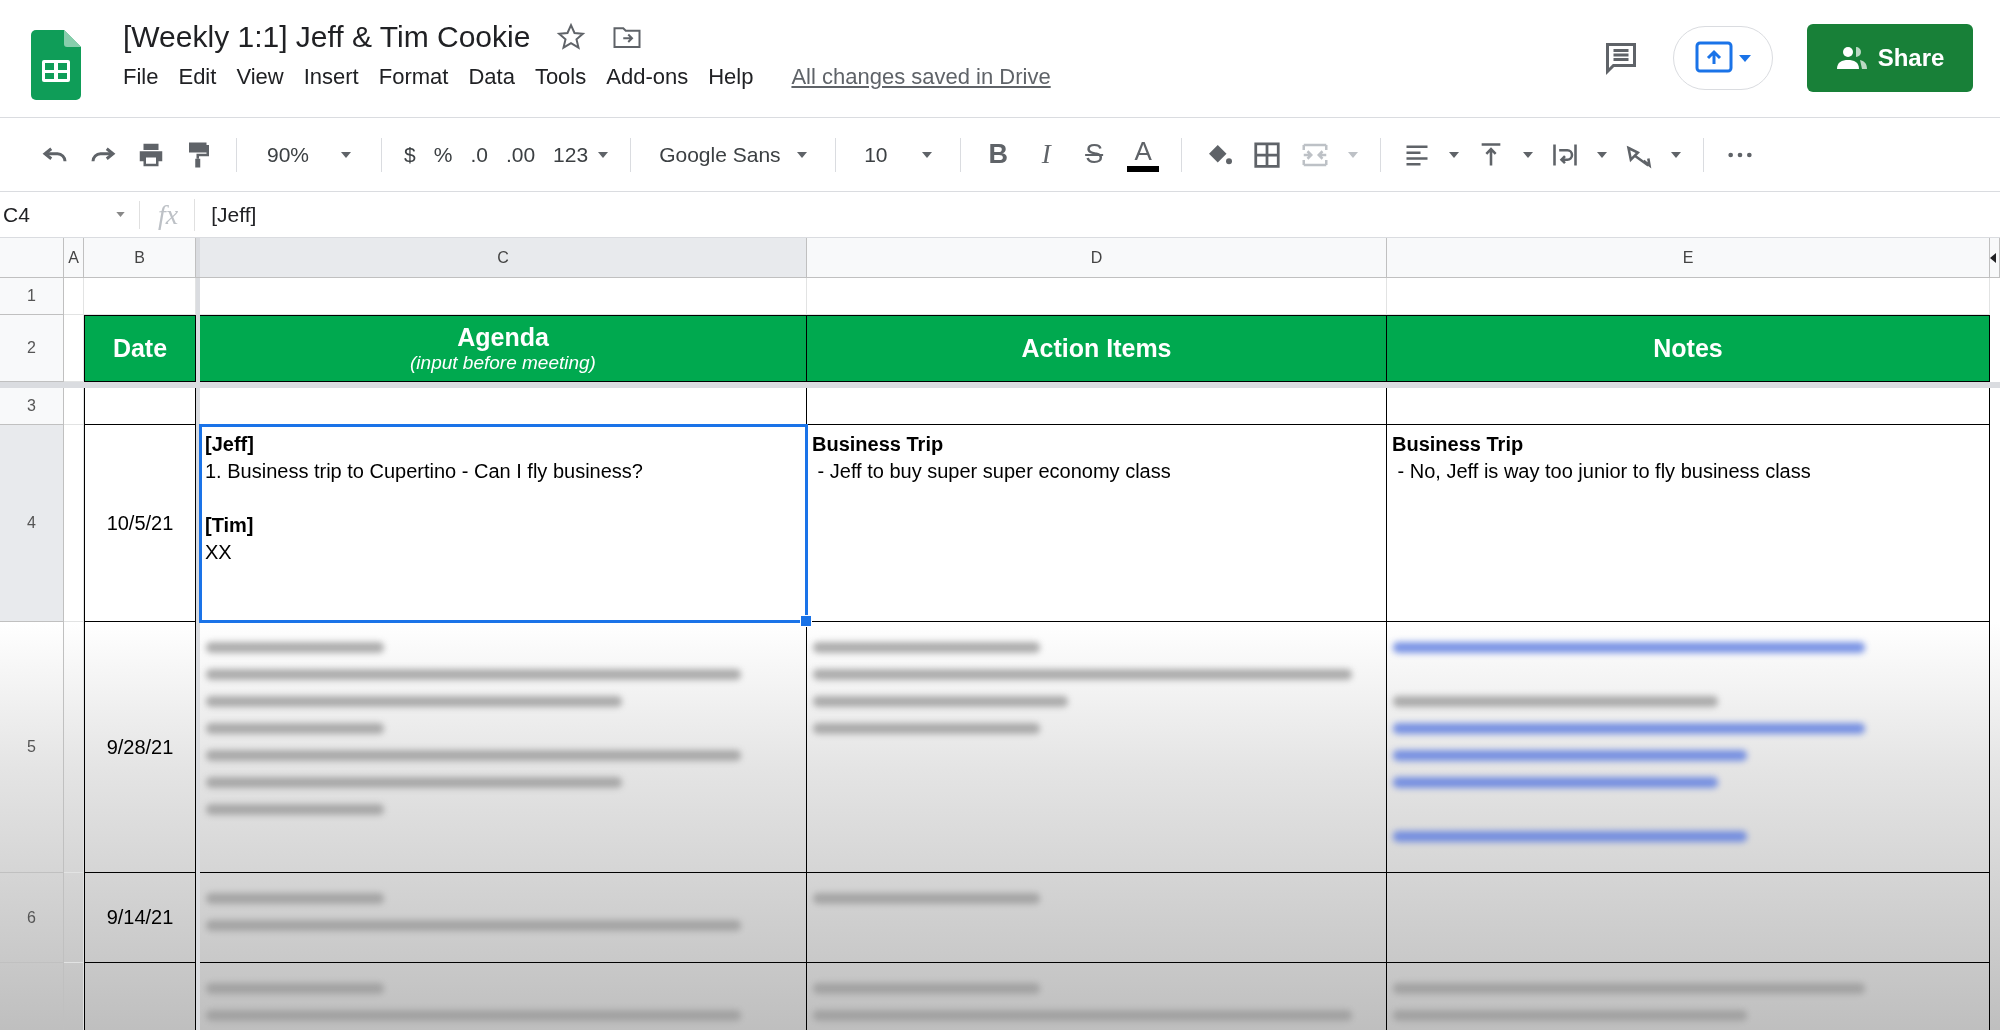  What do you see at coordinates (1046, 154) in the screenshot?
I see `italic-button: I` at bounding box center [1046, 154].